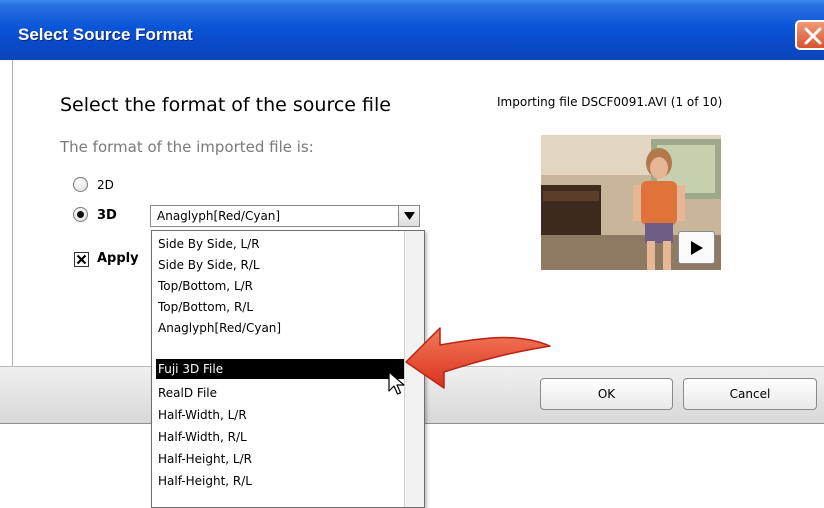 The image size is (824, 508). I want to click on format-select: Anaglyph[Red/Cyan], so click(285, 216).